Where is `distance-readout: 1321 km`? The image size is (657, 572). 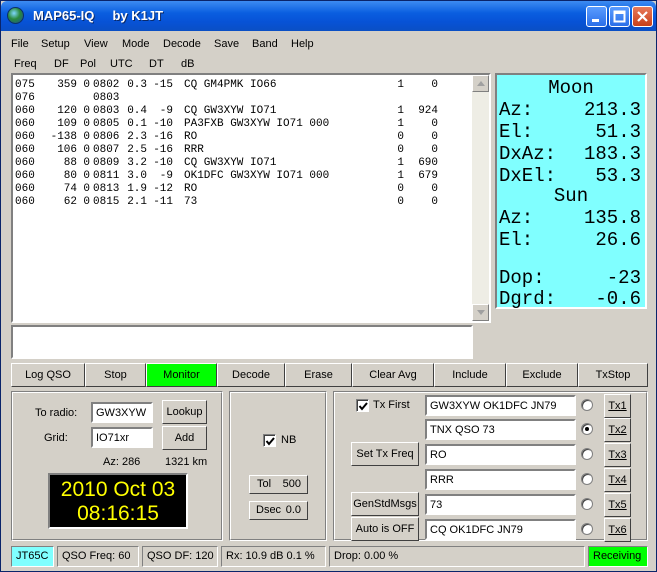 distance-readout: 1321 km is located at coordinates (186, 462).